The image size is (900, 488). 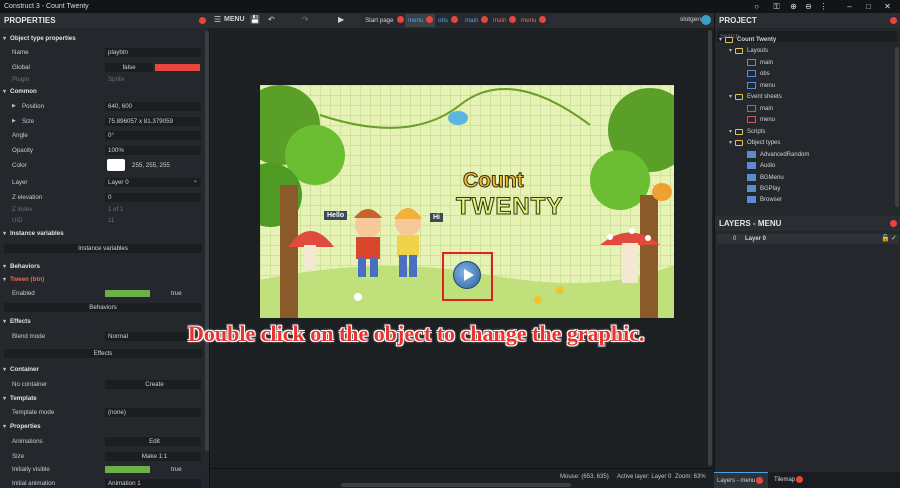 I want to click on tree-item: ▾ Event sheets, so click(x=755, y=96).